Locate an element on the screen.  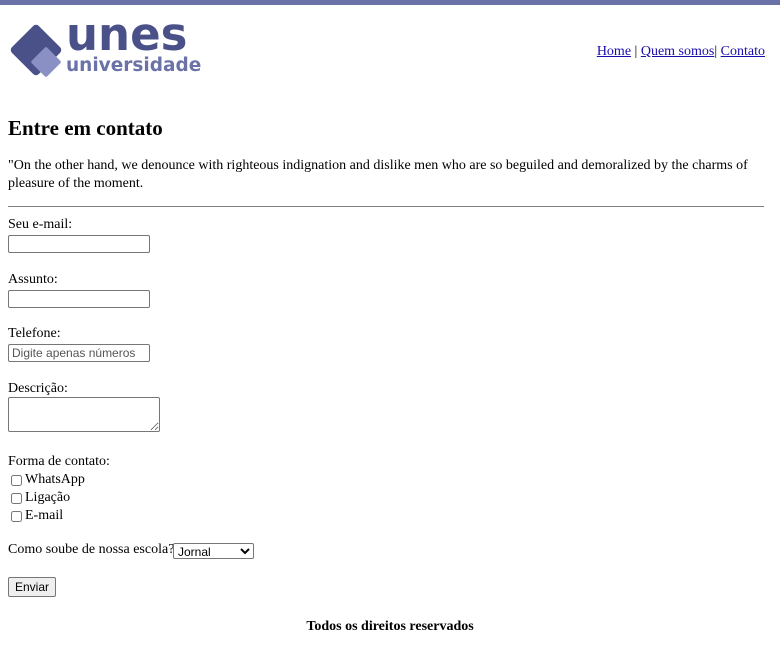
logo: unes universidade is located at coordinates (108, 47).